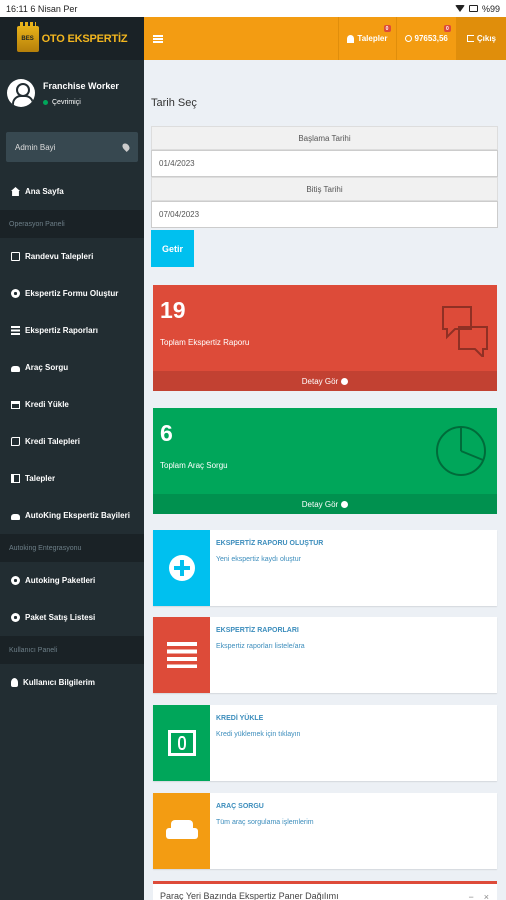 This screenshot has height=900, width=506. Describe the element at coordinates (408, 38) in the screenshot. I see `coin-icon` at that location.